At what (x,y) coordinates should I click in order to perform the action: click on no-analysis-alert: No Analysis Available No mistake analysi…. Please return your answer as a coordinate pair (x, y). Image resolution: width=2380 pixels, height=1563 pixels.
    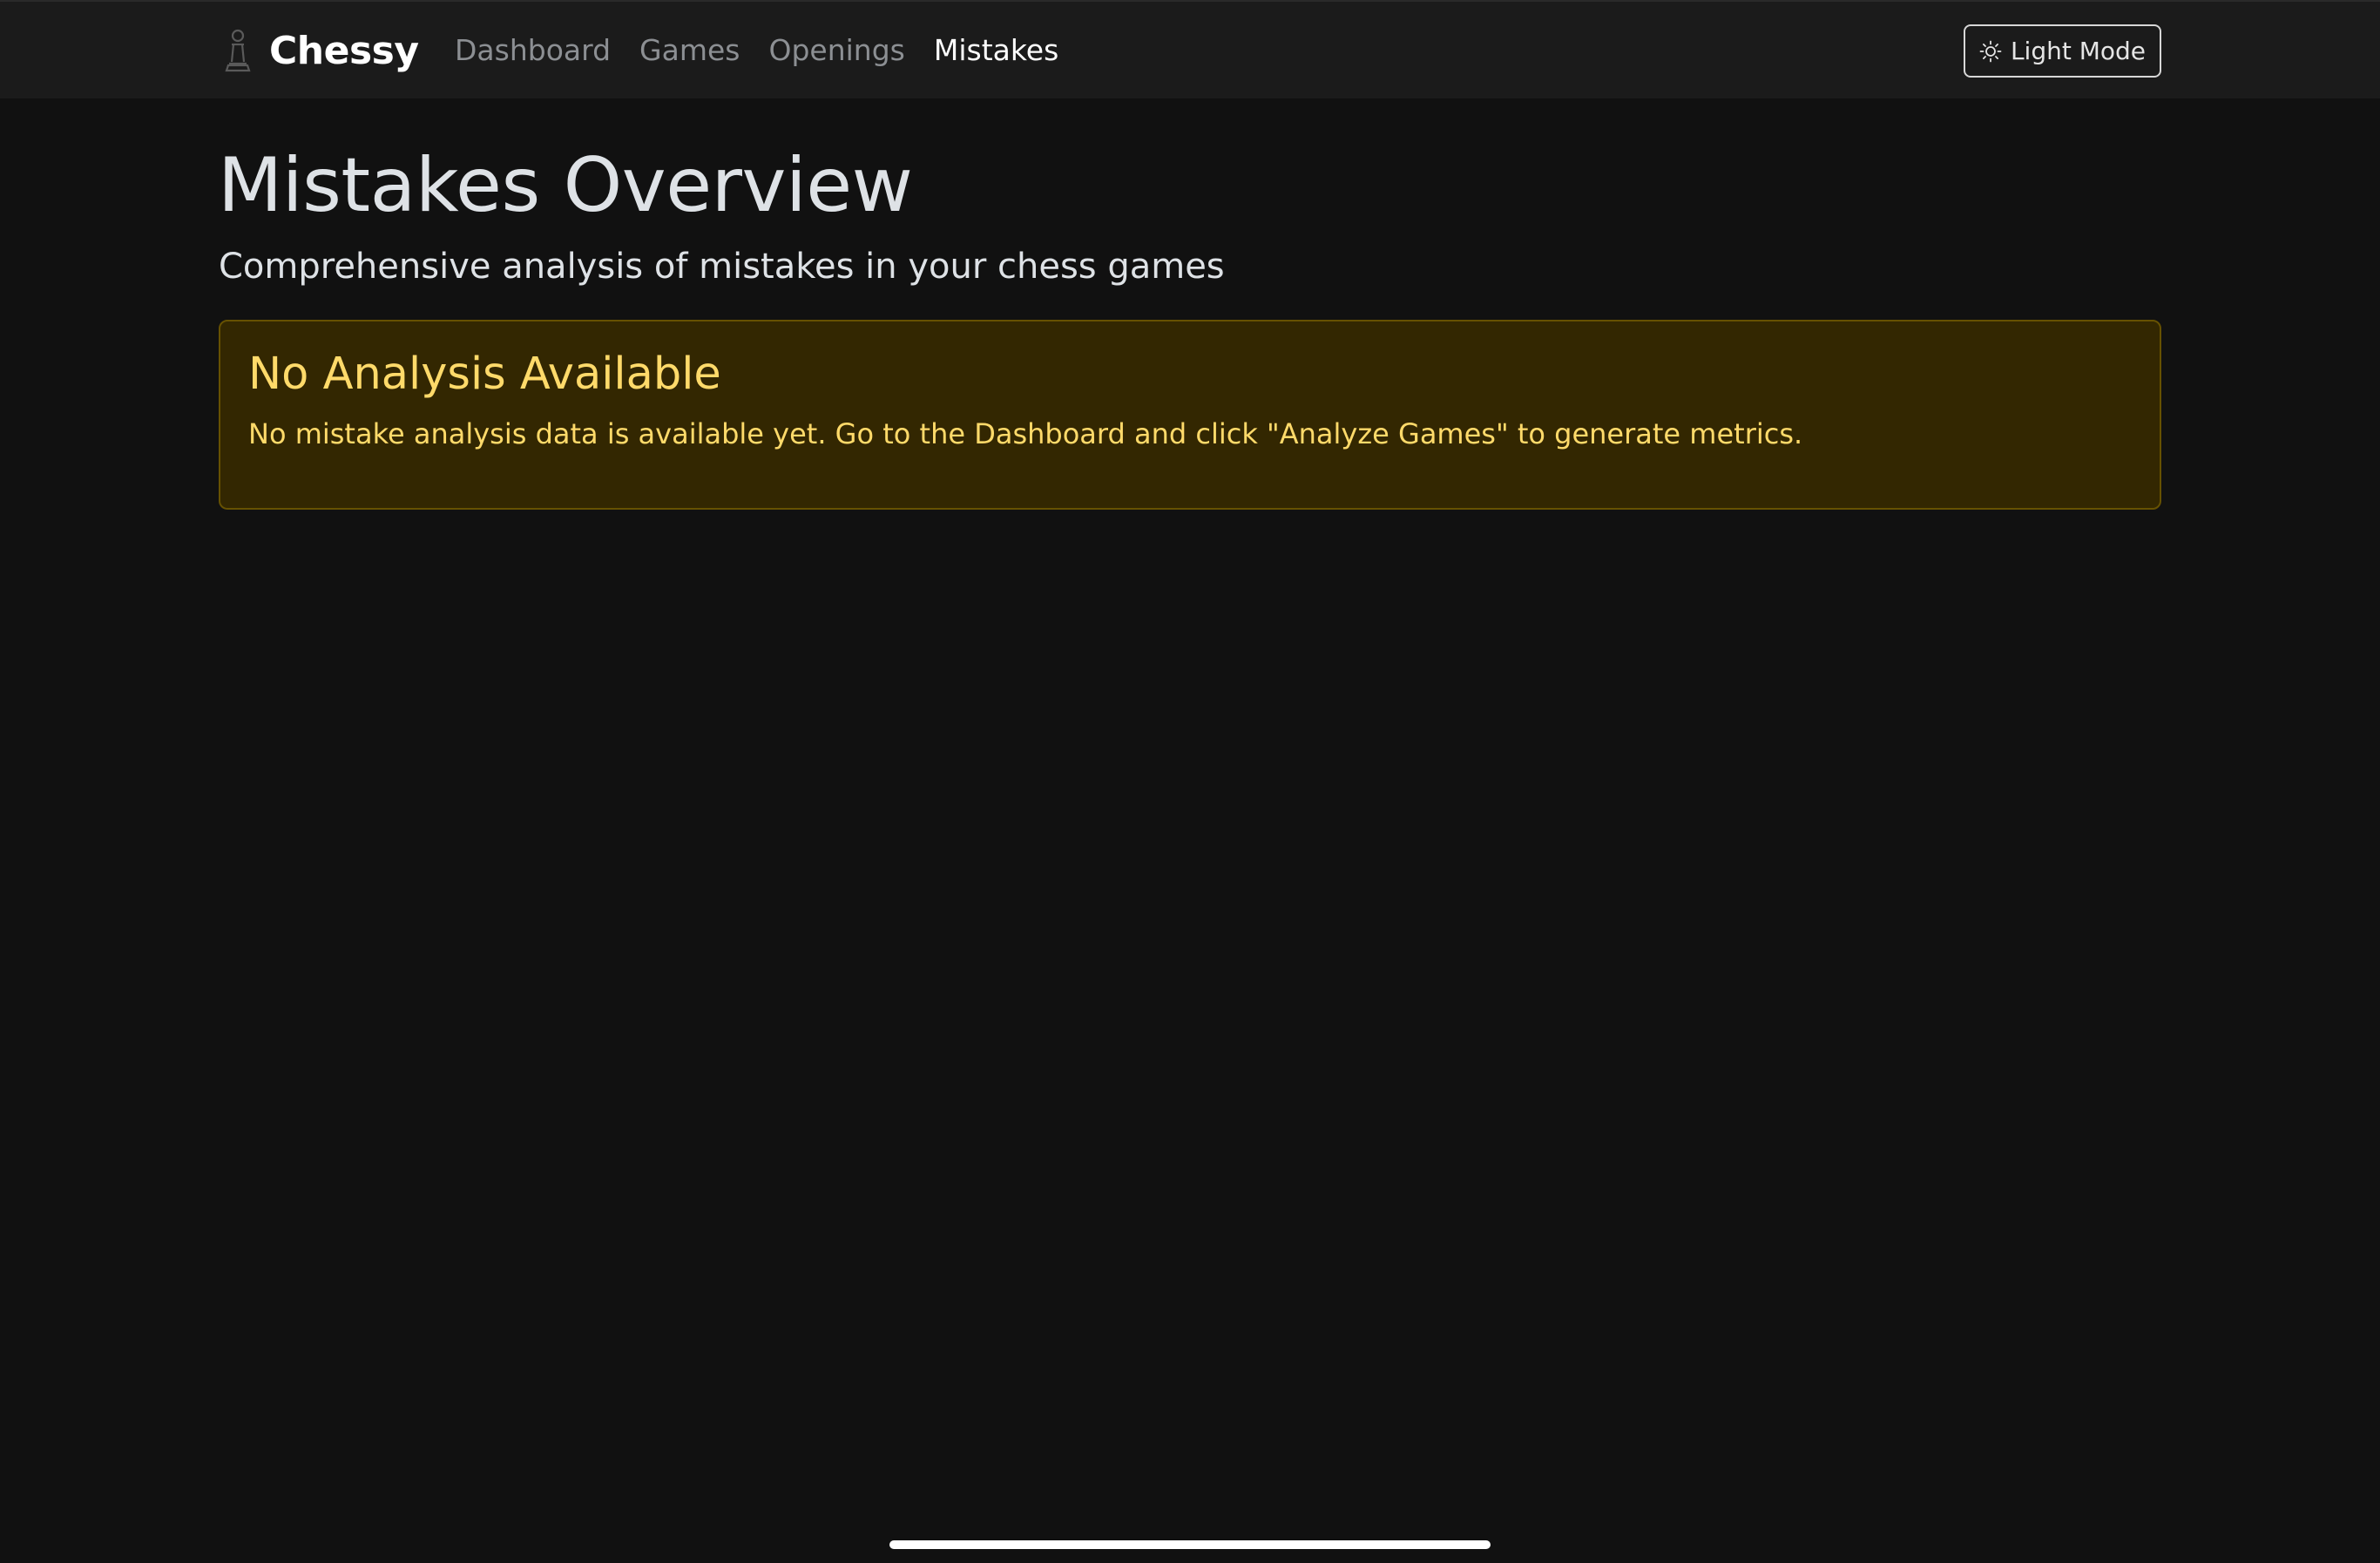
    Looking at the image, I should click on (1190, 415).